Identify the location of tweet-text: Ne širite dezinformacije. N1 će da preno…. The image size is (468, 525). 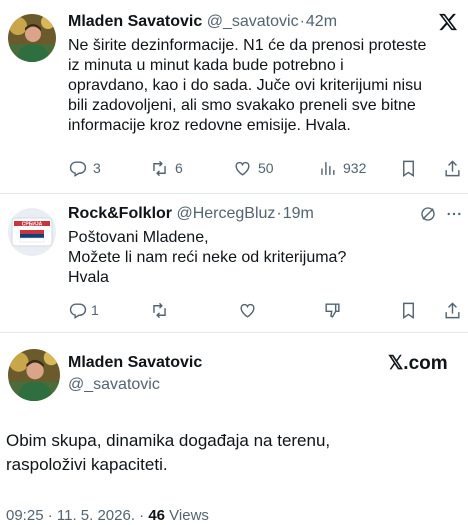
(247, 86).